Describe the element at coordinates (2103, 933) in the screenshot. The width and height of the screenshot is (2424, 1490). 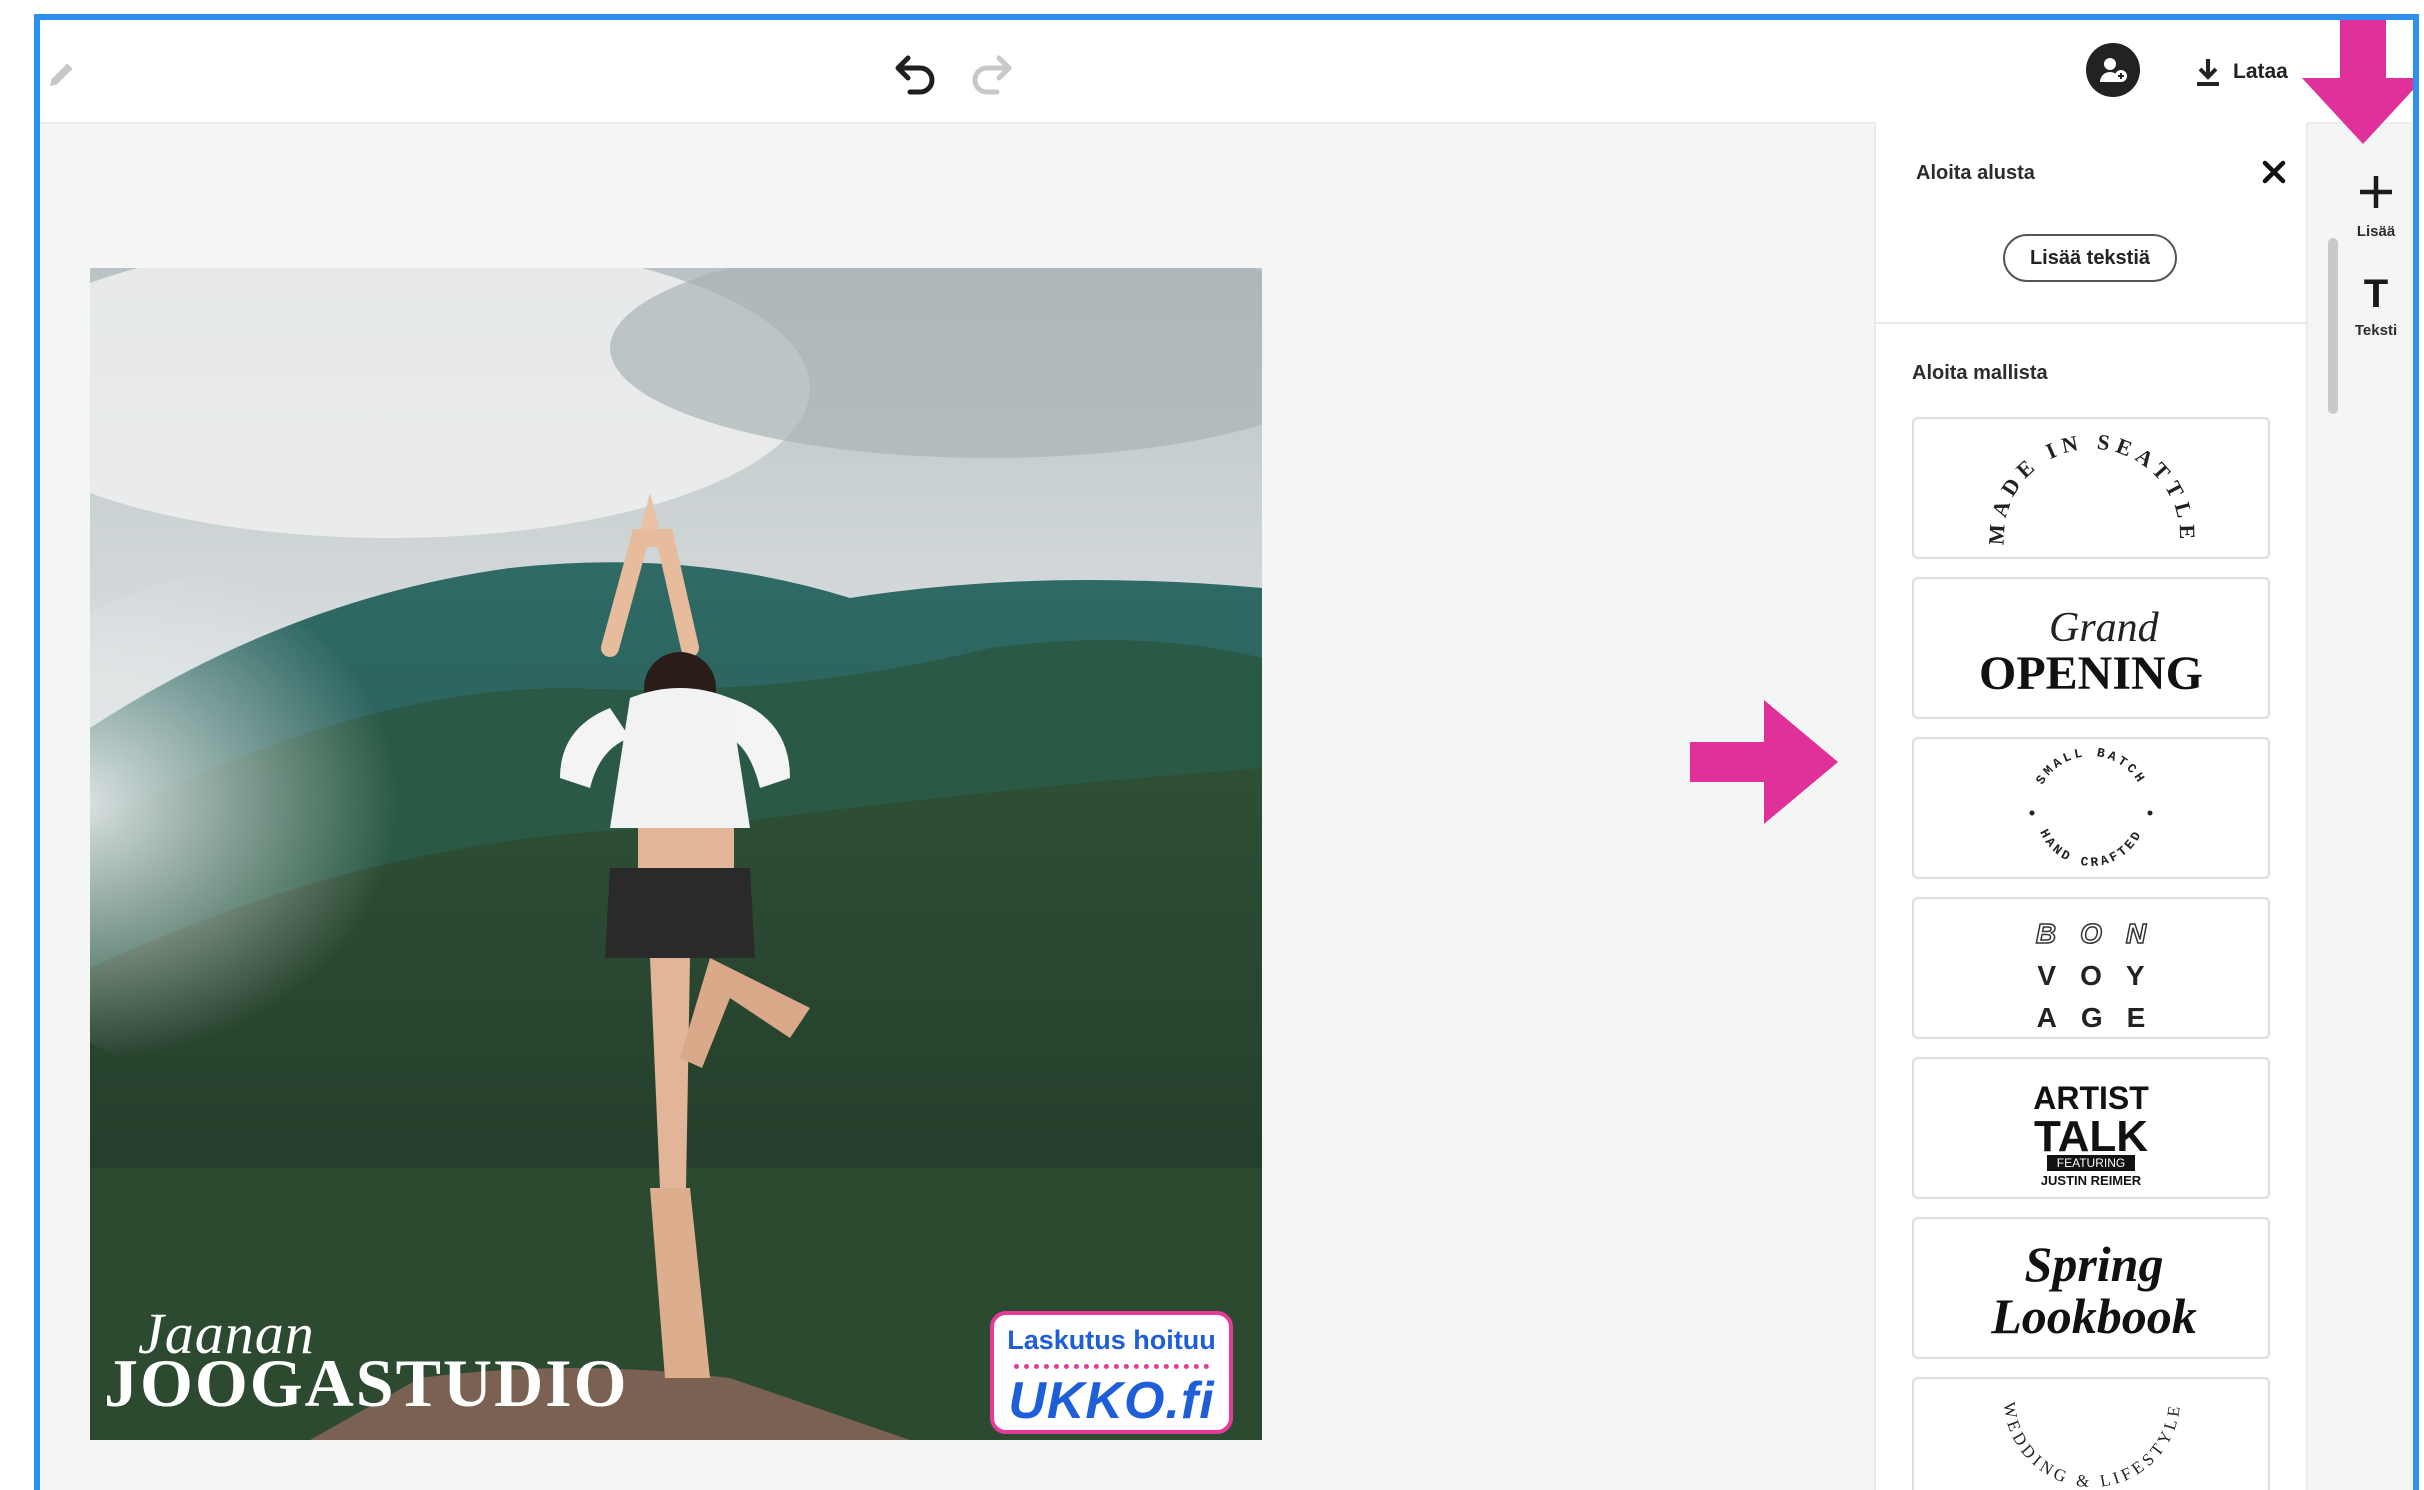
I see `template-line-1: BON` at that location.